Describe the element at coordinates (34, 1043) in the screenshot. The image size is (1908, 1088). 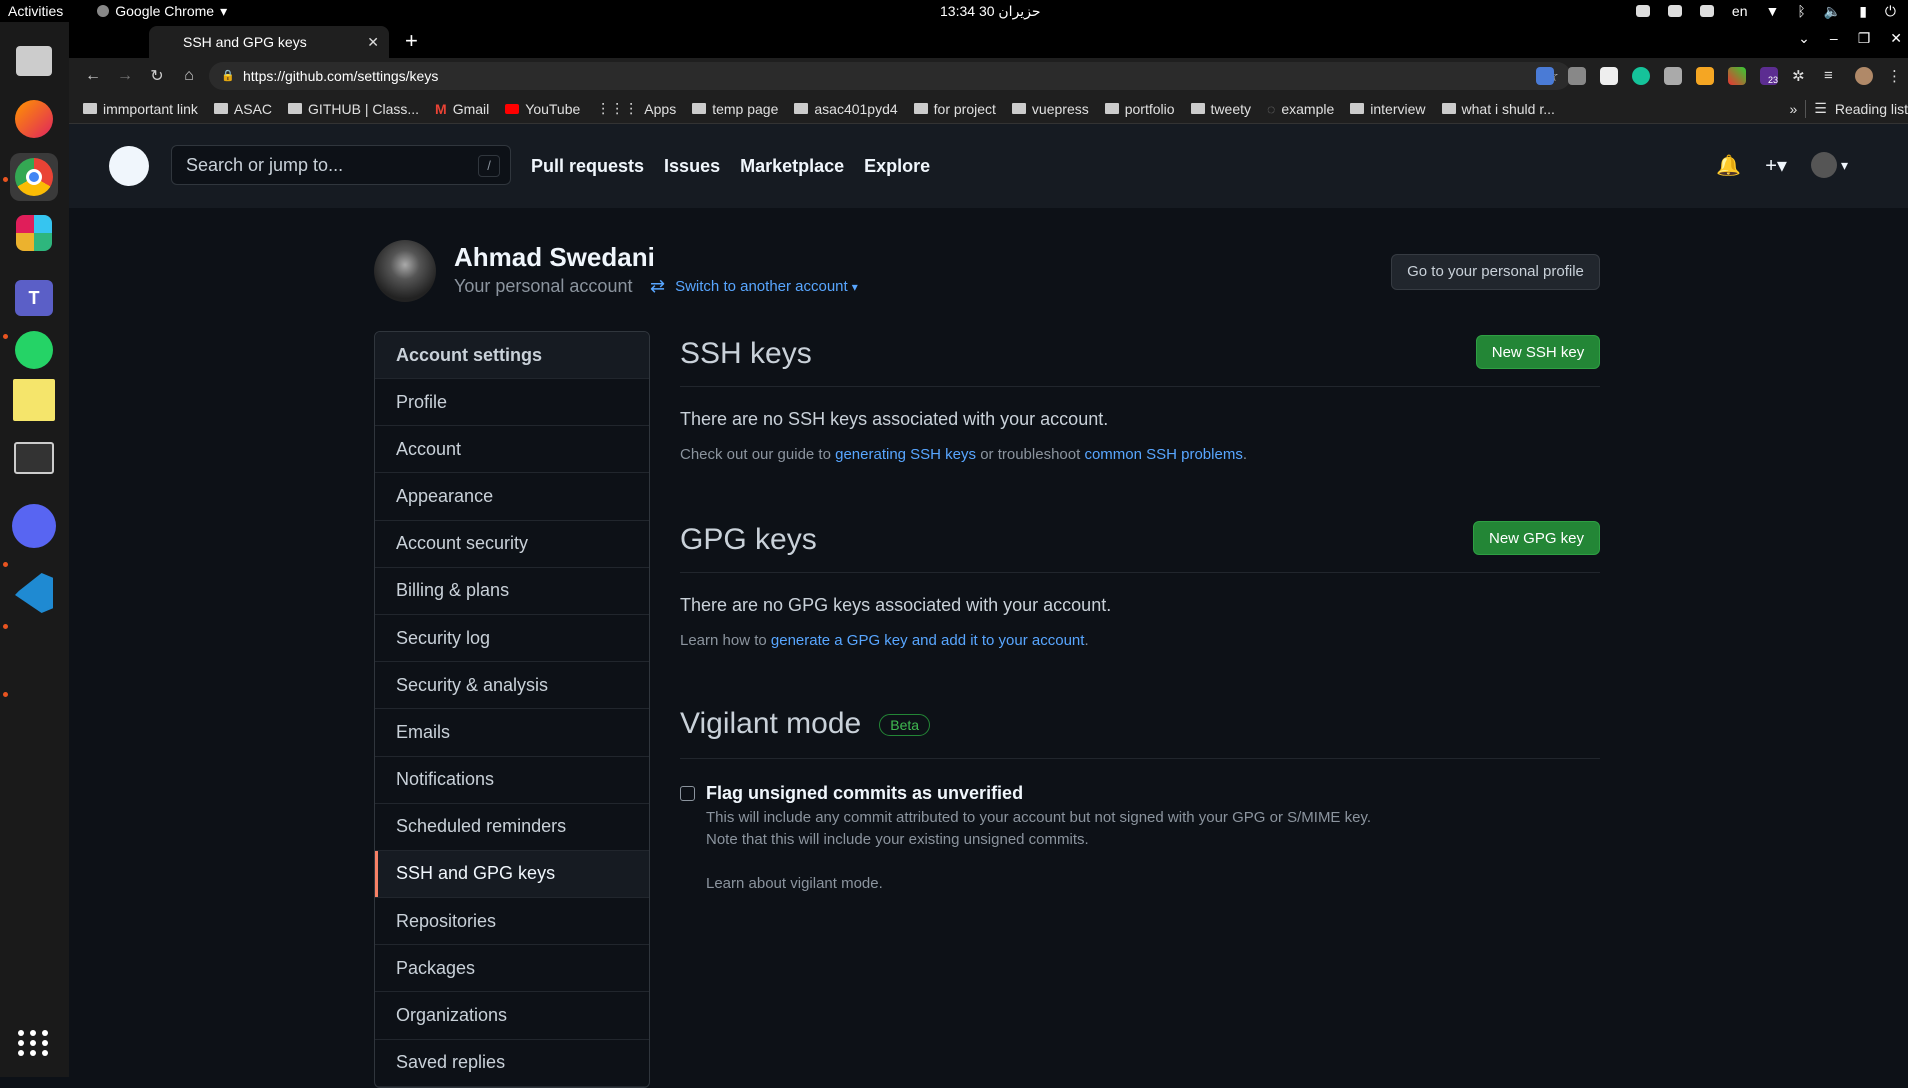
I see `show-apps-icon` at that location.